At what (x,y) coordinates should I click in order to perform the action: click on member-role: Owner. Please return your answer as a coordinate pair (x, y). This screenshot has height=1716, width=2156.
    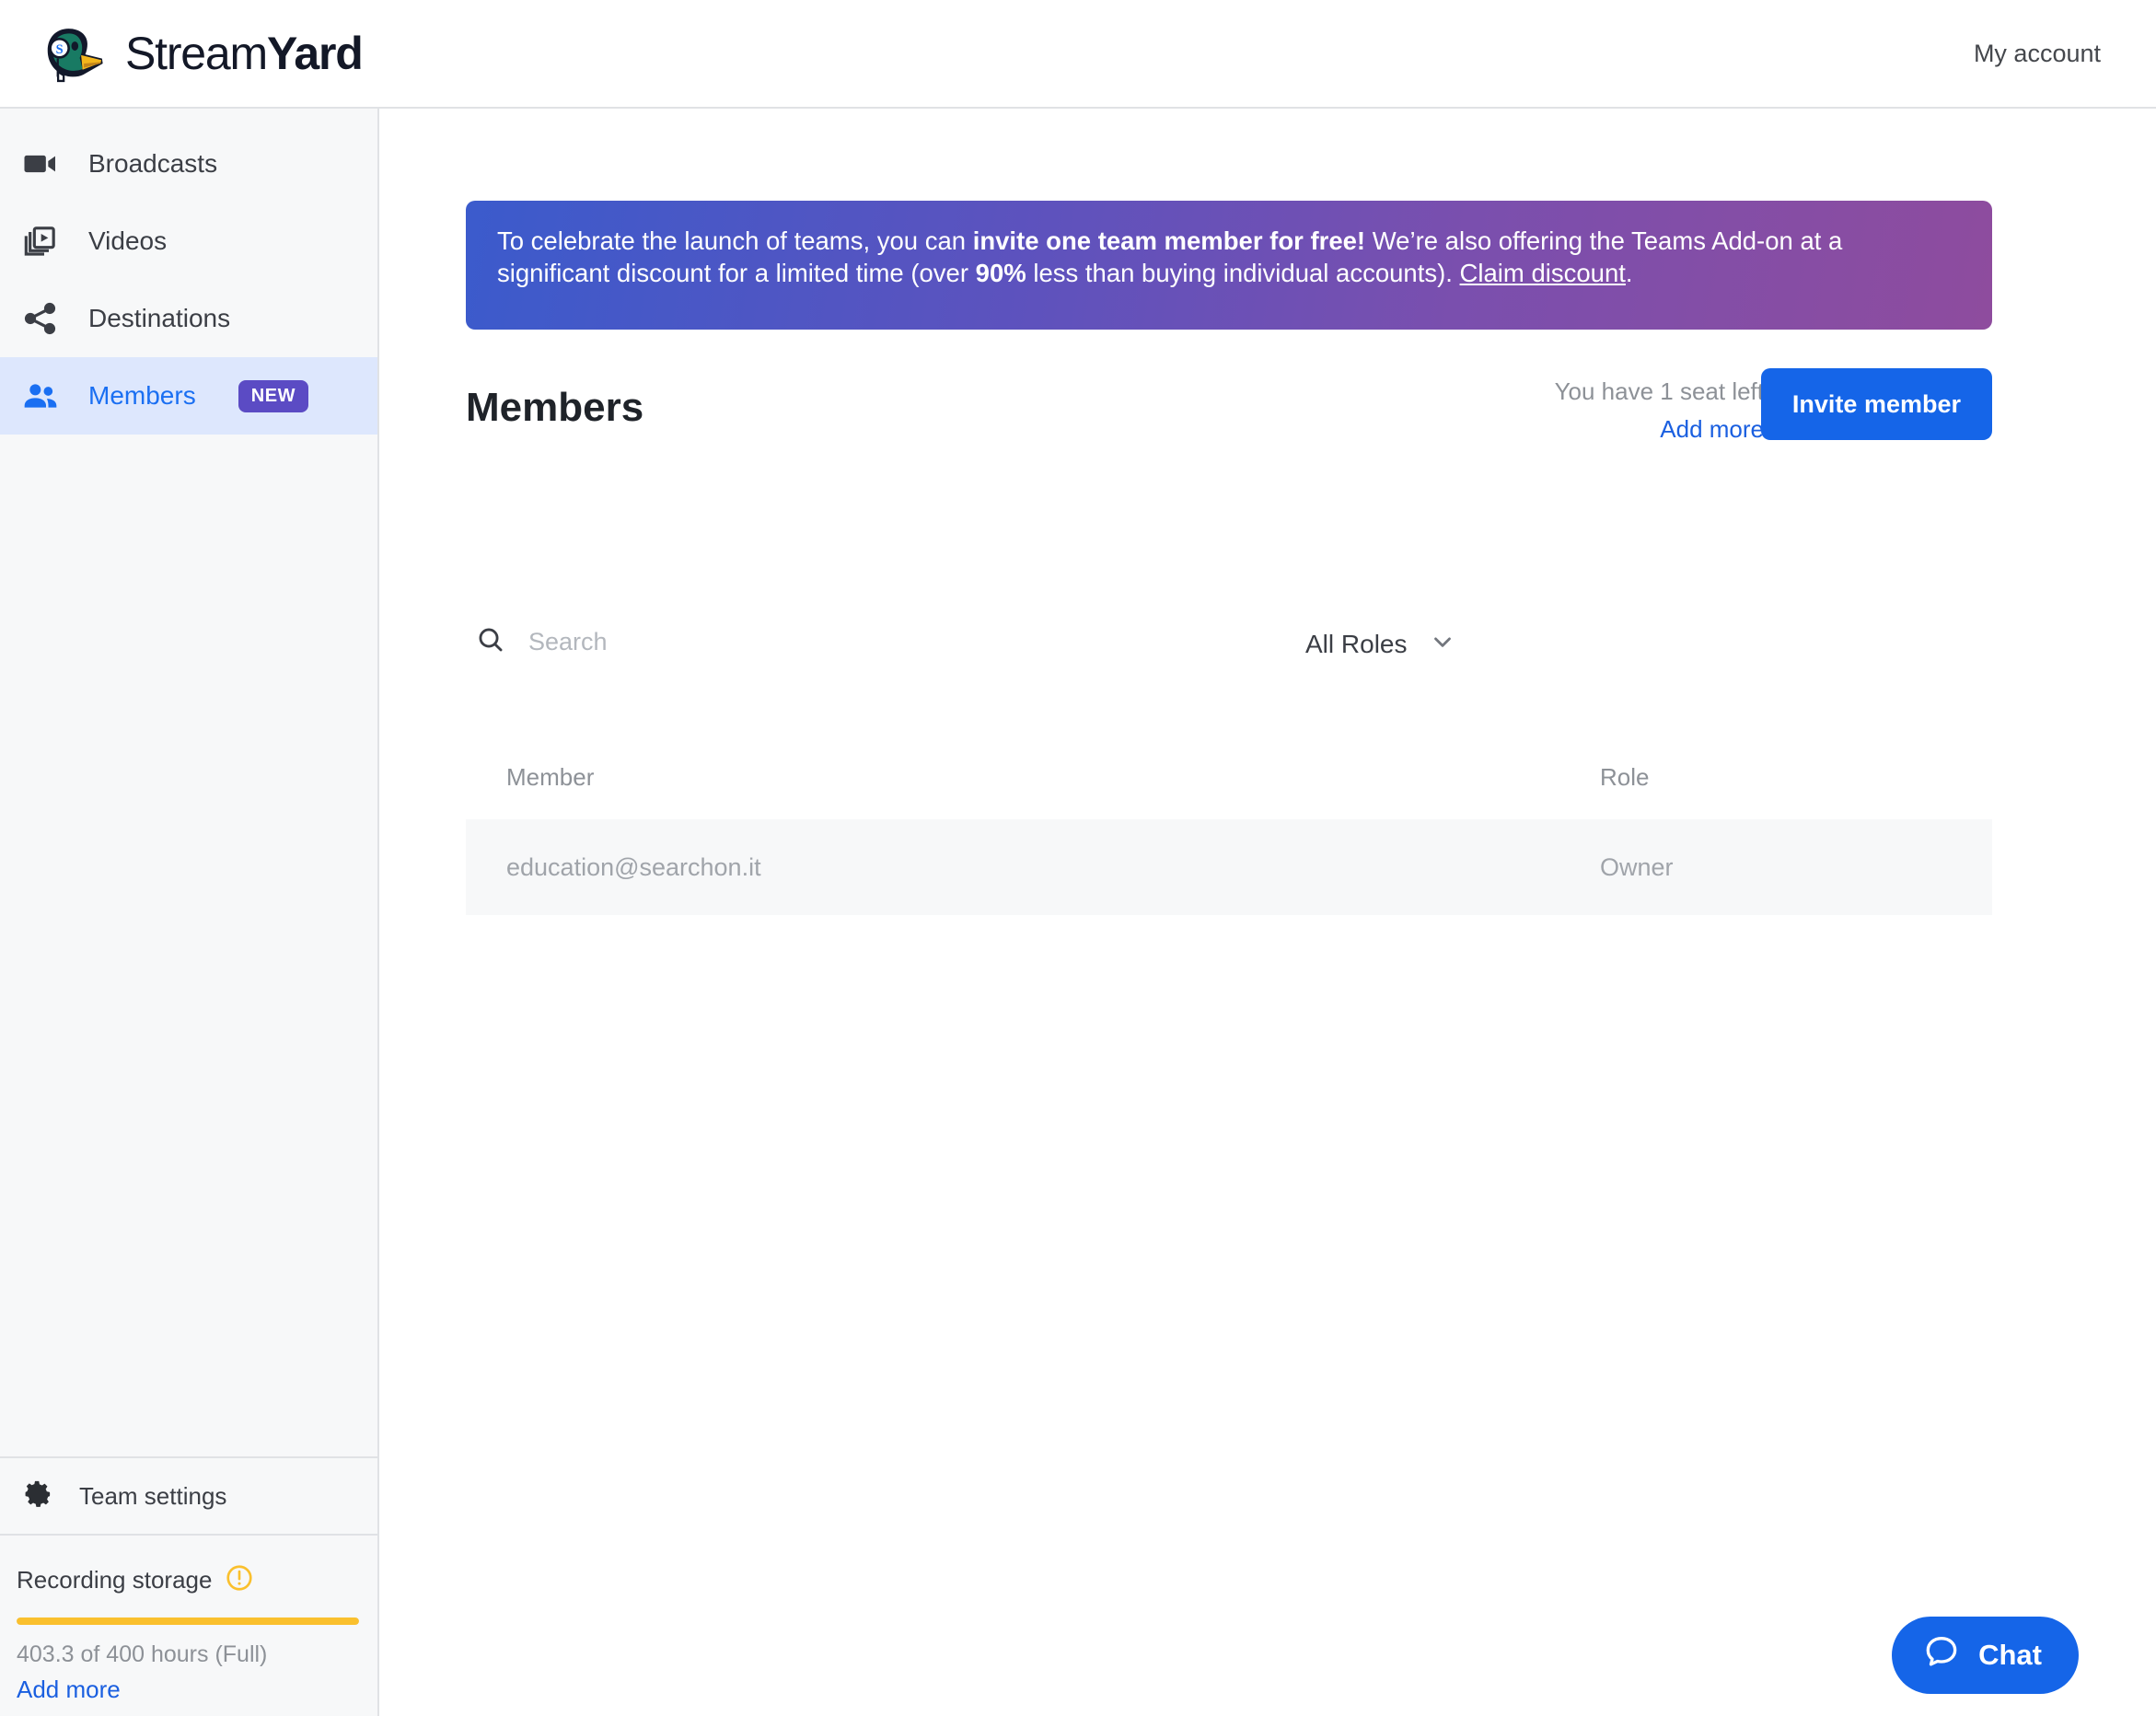
    Looking at the image, I should click on (1637, 866).